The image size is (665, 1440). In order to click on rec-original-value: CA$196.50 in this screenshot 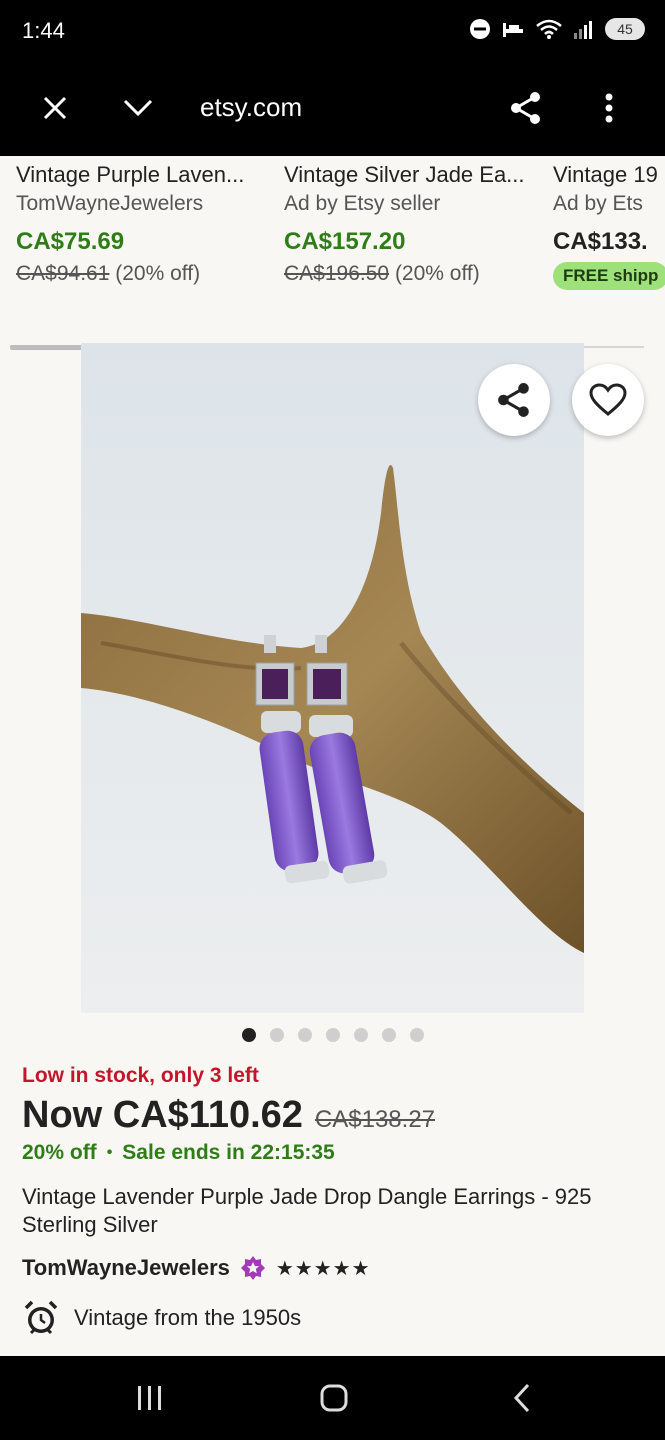, I will do `click(337, 273)`.